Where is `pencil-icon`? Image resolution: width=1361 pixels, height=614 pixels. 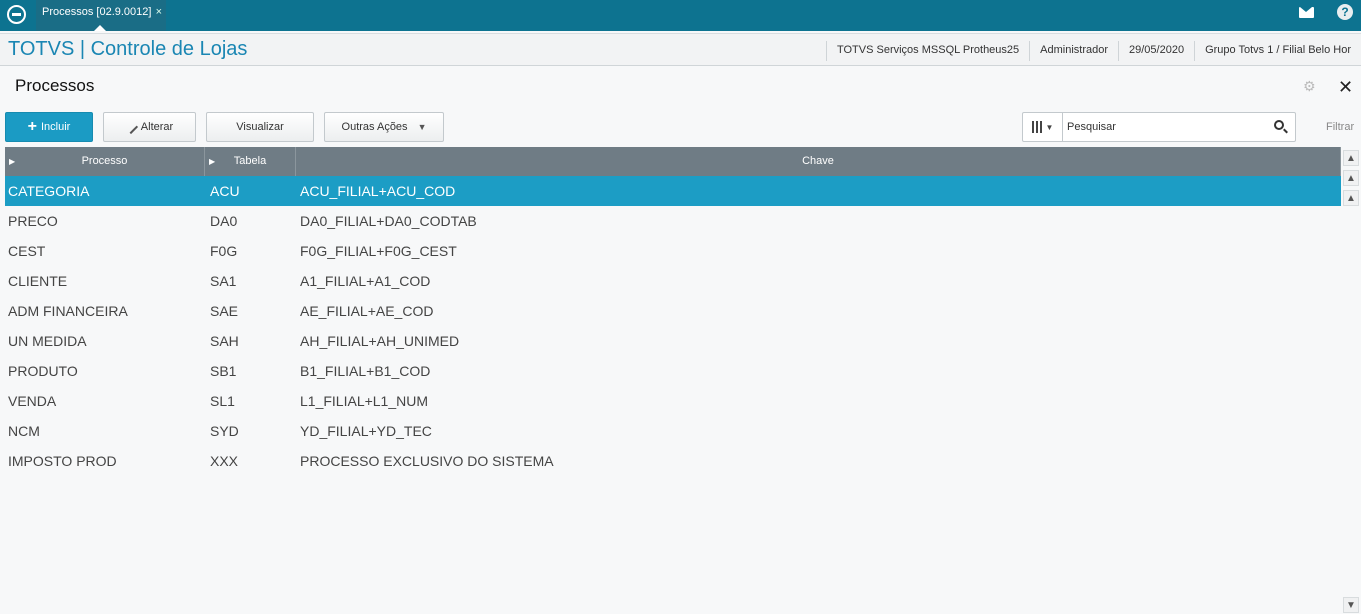
pencil-icon is located at coordinates (130, 127).